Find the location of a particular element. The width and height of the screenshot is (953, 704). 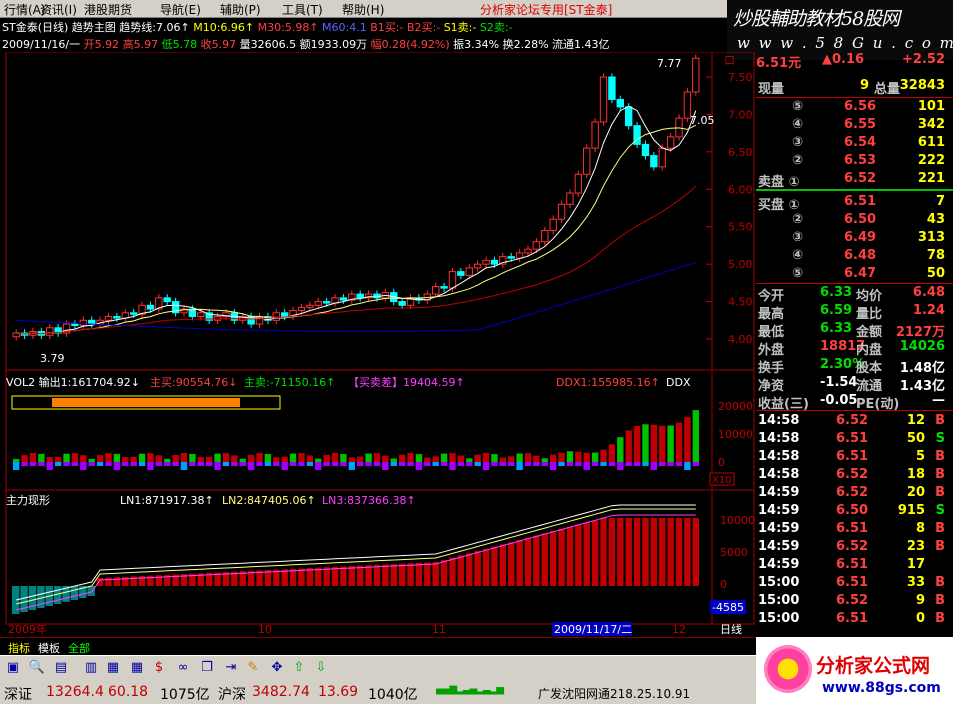

bar-float: 流通1.43亿 is located at coordinates (581, 44).